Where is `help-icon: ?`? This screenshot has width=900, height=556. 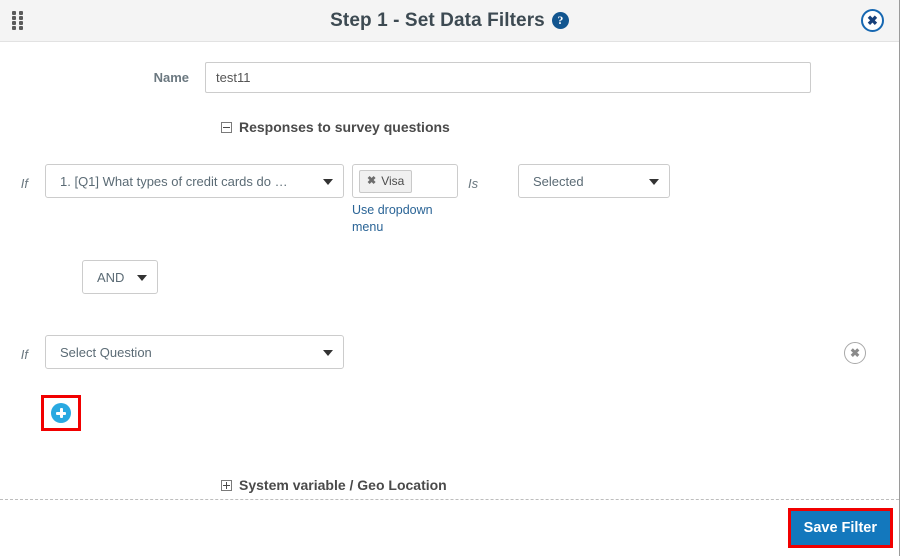
help-icon: ? is located at coordinates (560, 20).